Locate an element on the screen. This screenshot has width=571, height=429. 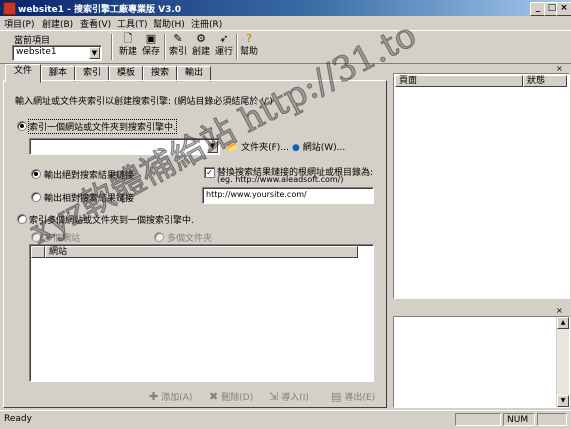
menu-tools: 工具(T) is located at coordinates (132, 23).